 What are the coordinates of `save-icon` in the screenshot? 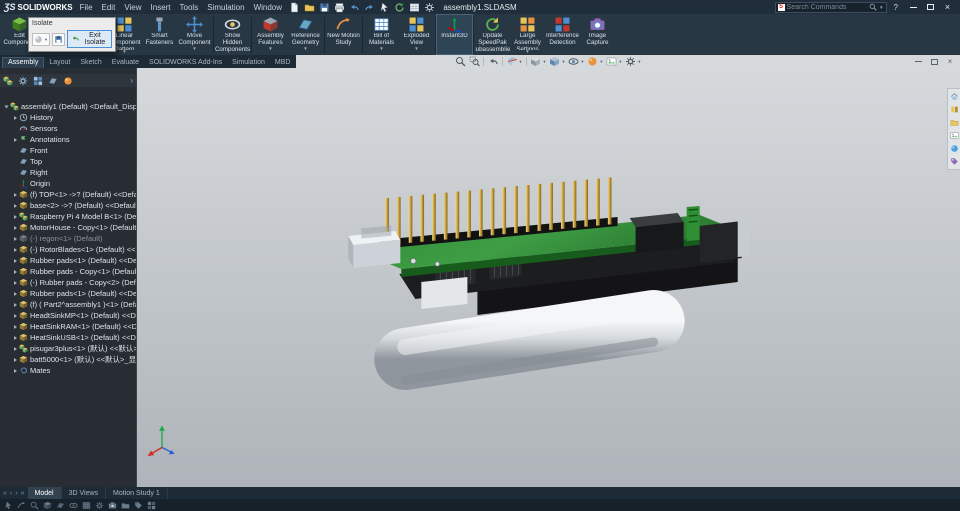 It's located at (324, 7).